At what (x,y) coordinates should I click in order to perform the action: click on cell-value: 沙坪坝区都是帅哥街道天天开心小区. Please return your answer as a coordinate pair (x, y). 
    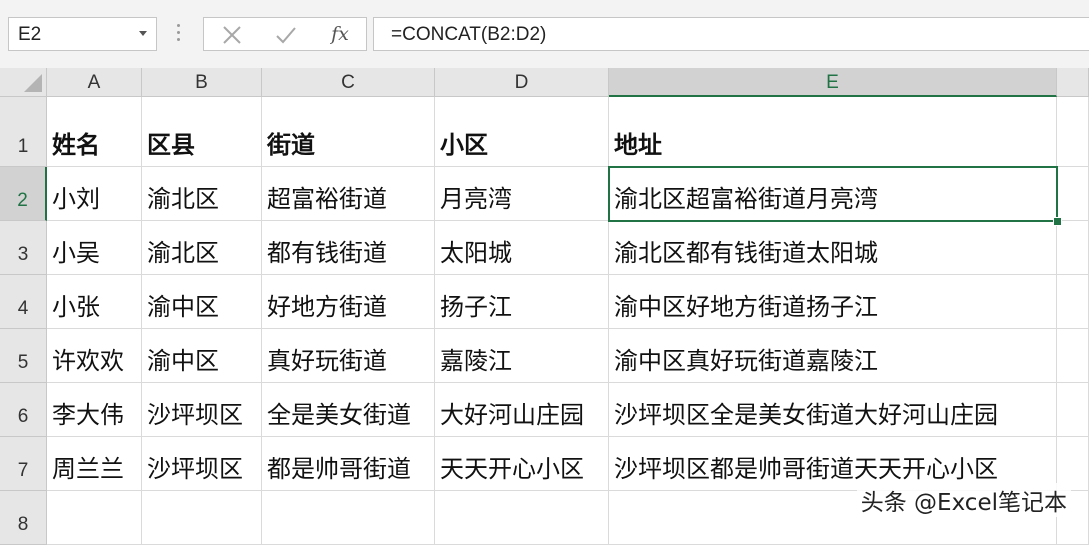
    Looking at the image, I should click on (806, 469).